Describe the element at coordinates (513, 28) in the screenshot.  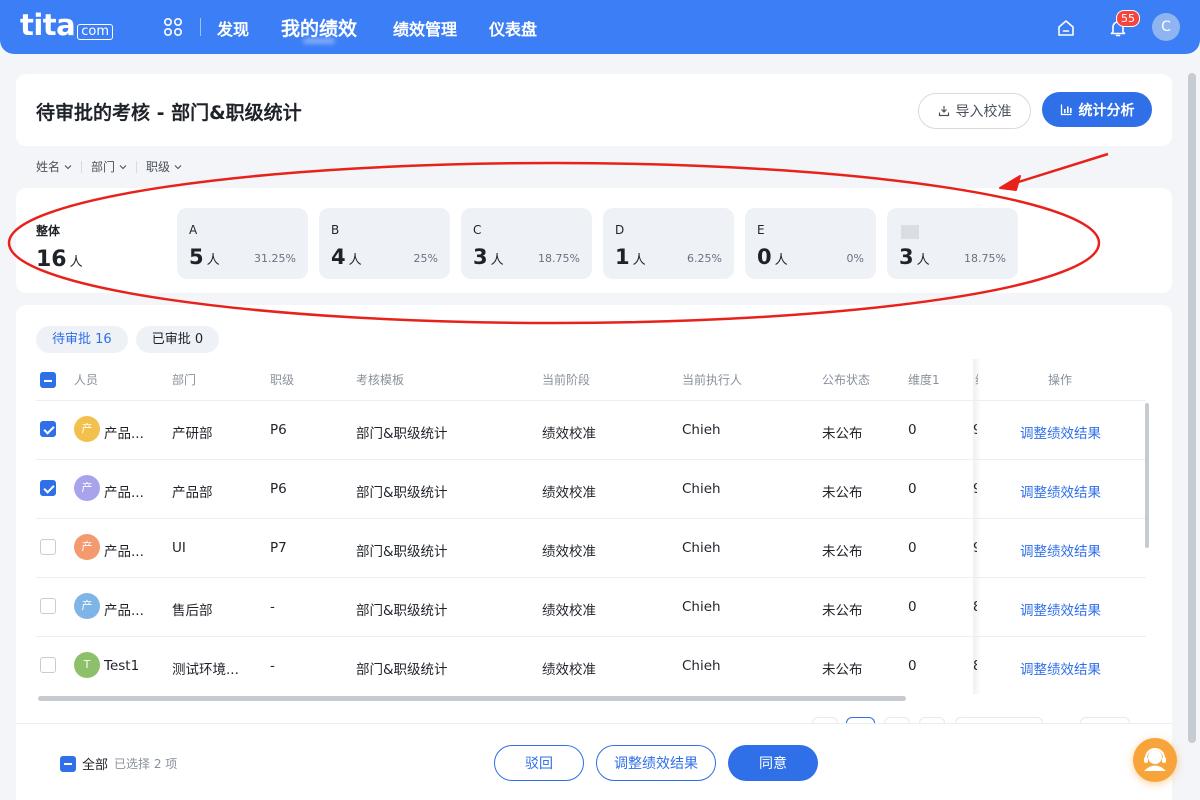
I see `nav-item-dashboard: 仪表盘` at that location.